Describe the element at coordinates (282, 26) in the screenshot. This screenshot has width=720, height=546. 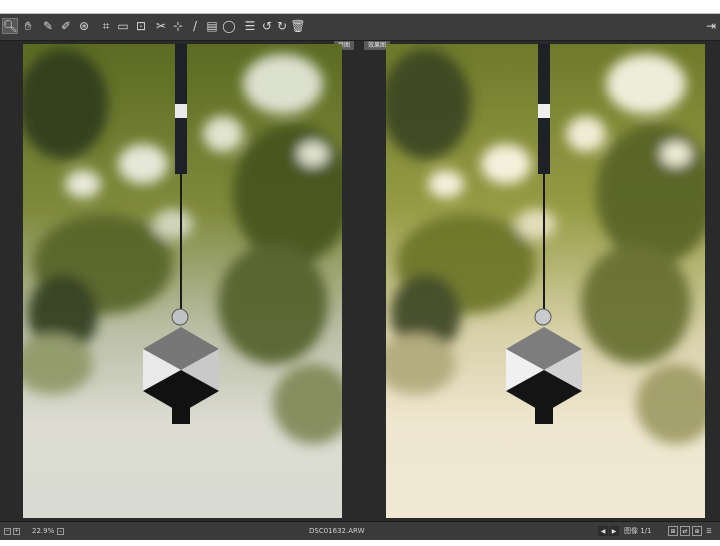
I see `rotate-right-icon: ↻` at that location.